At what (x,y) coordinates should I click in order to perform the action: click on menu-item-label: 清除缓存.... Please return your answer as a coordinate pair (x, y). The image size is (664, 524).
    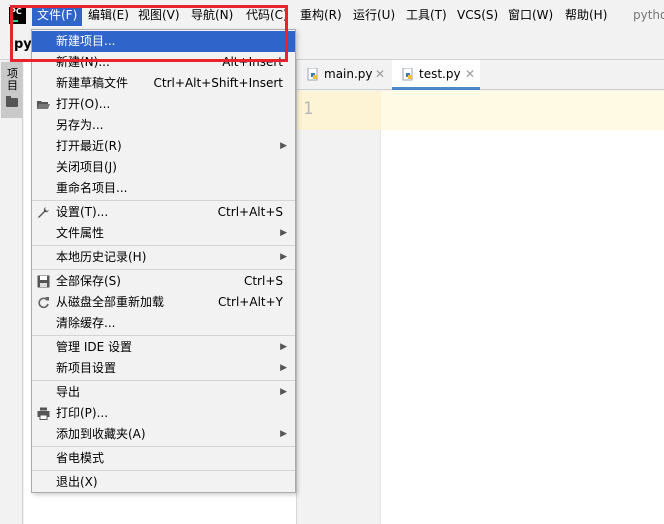
    Looking at the image, I should click on (86, 323).